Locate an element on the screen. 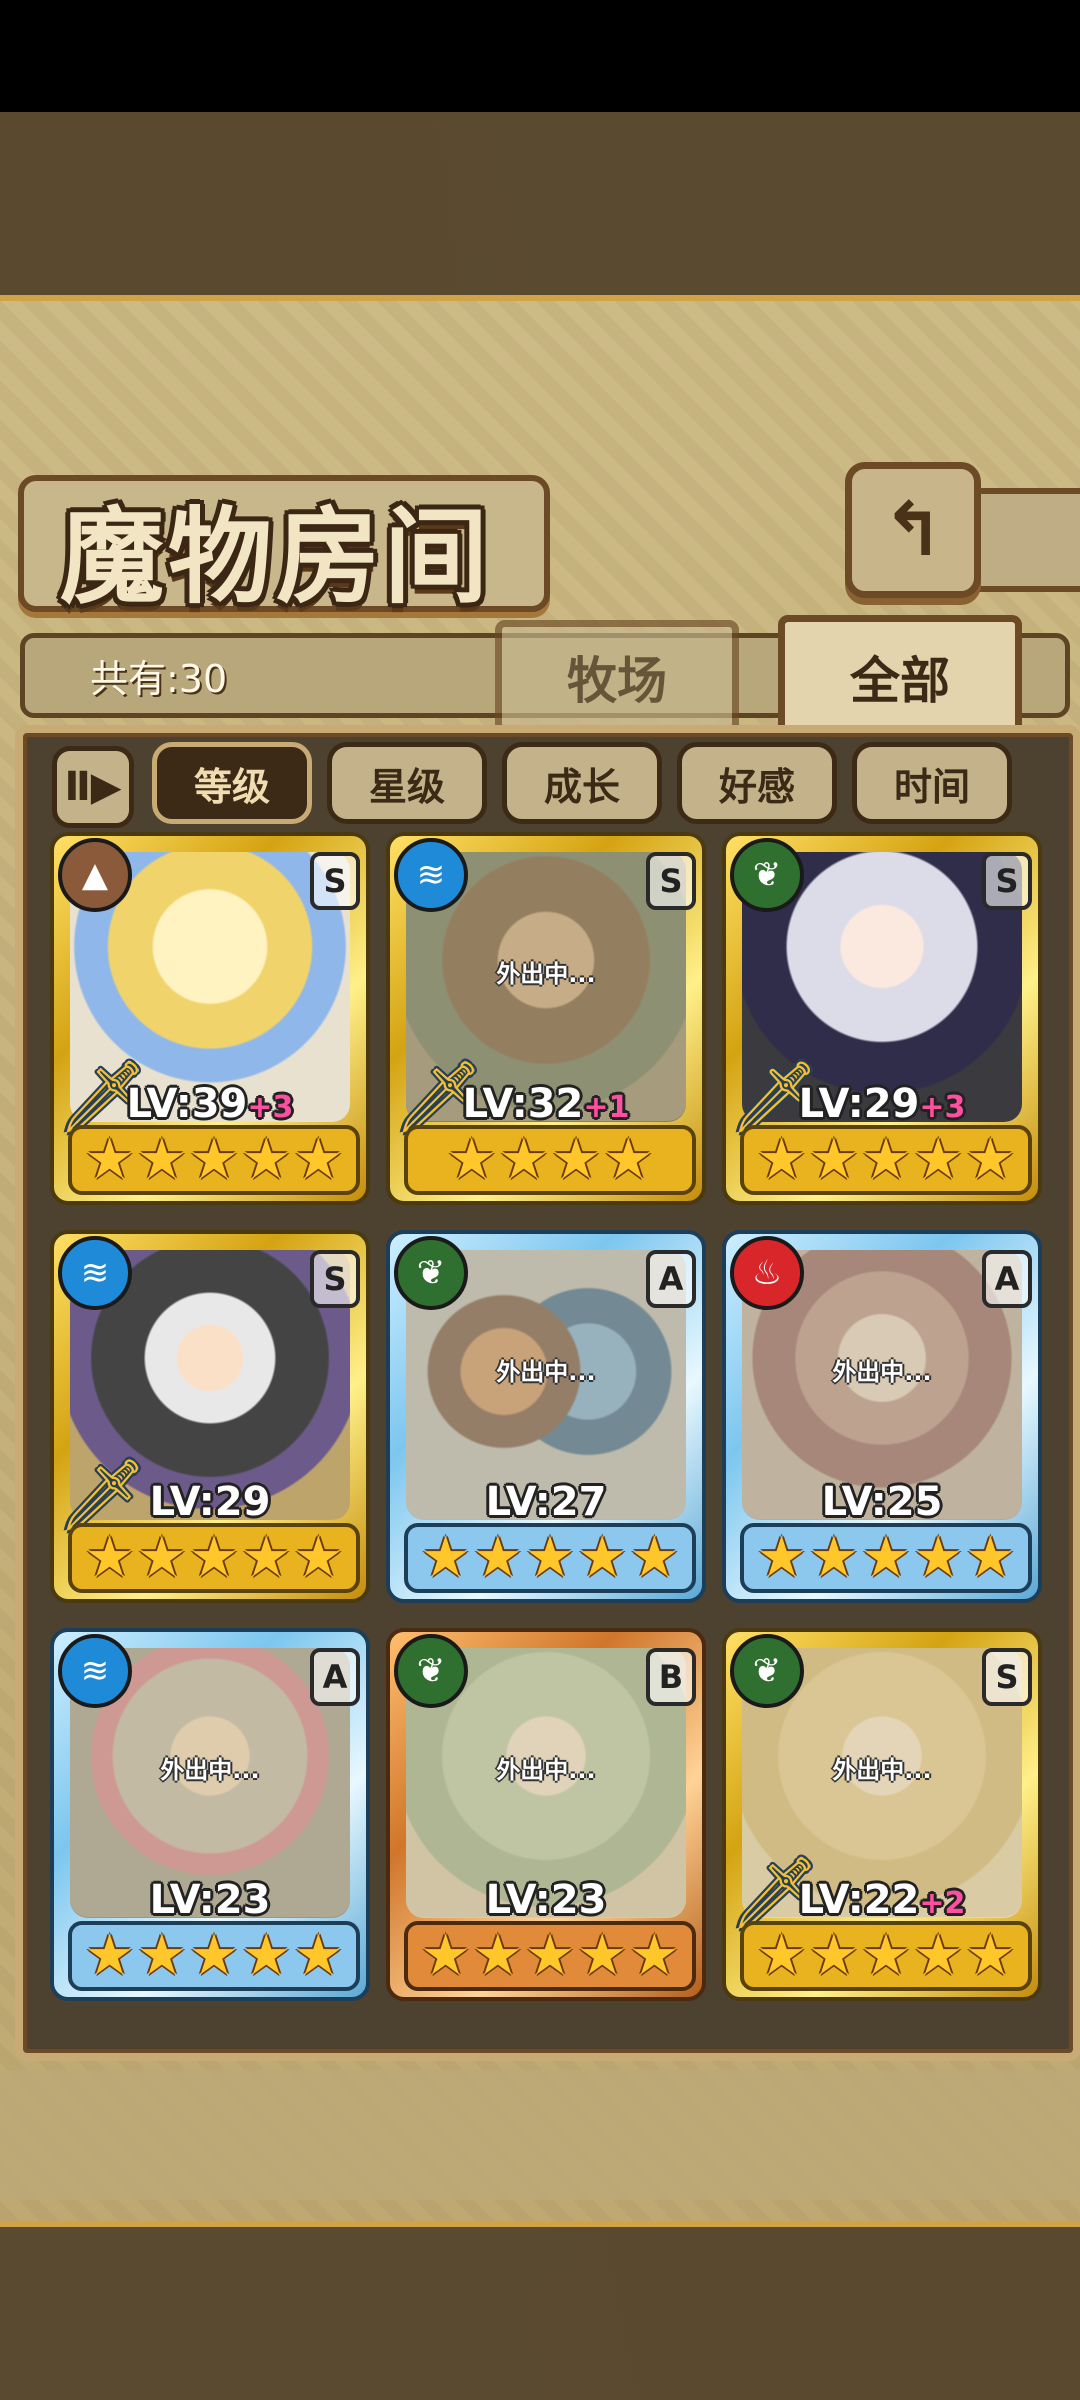 This screenshot has width=1080, height=2400. level-label: LV:25 is located at coordinates (882, 1502).